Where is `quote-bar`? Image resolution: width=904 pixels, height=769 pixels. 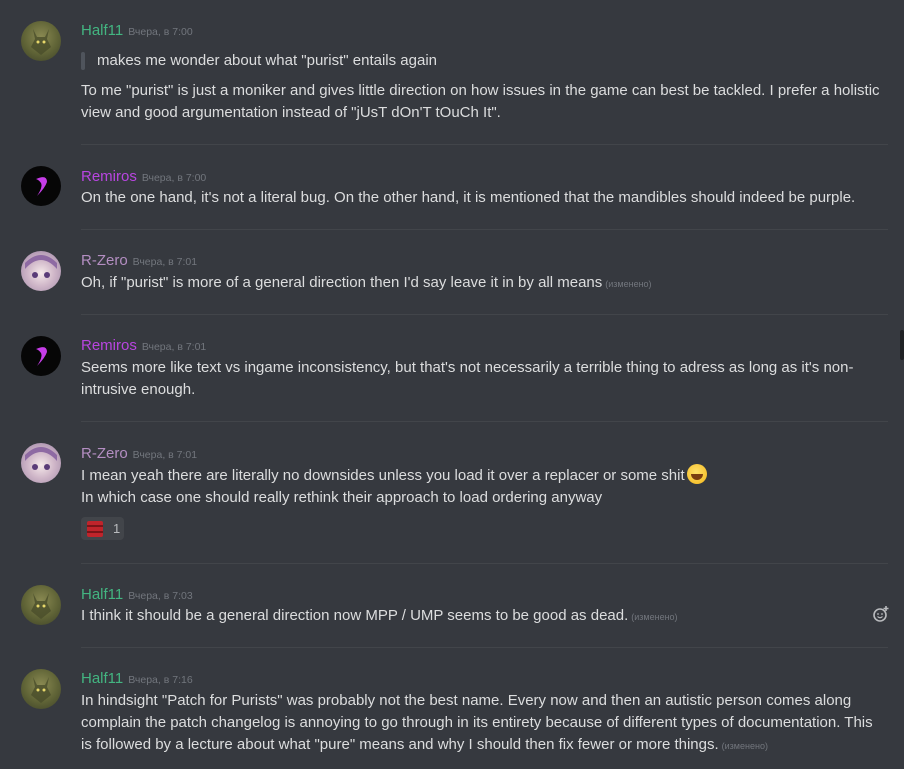
quote-bar is located at coordinates (83, 61).